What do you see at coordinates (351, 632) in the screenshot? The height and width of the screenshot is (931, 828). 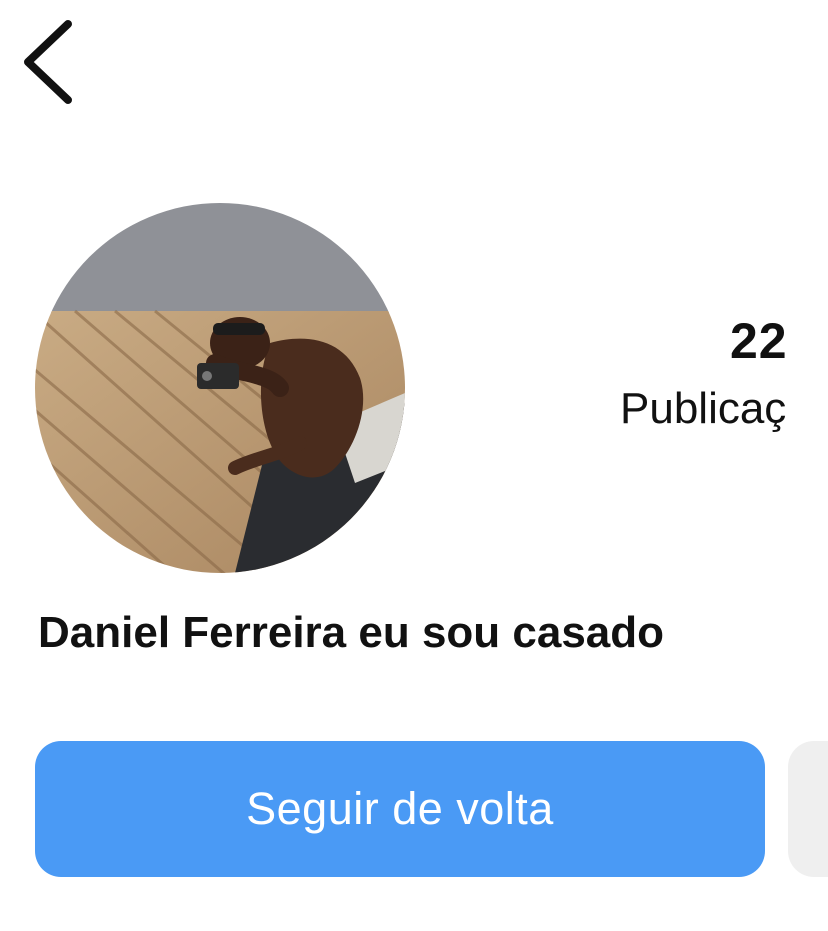 I see `profile-name: Daniel Ferreira eu sou casado` at bounding box center [351, 632].